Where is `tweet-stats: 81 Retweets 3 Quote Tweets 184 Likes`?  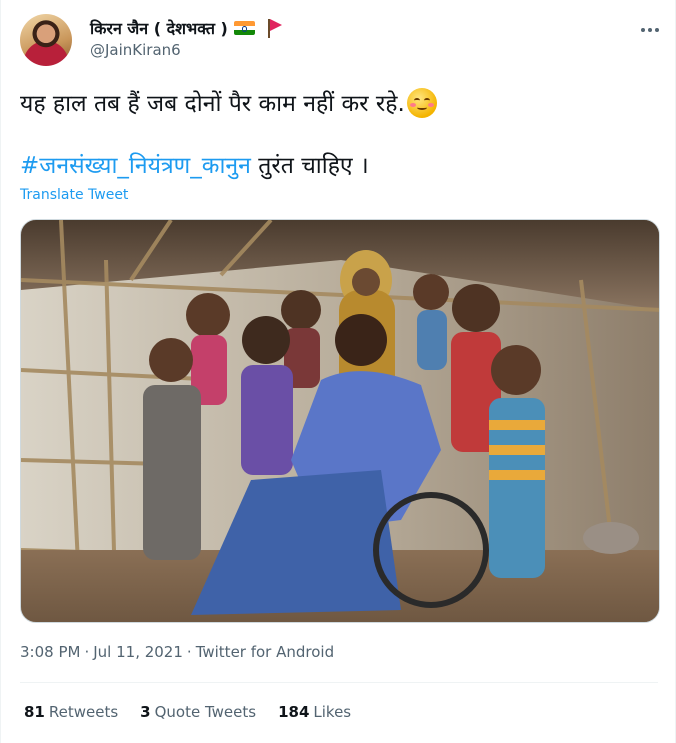 tweet-stats: 81 Retweets 3 Quote Tweets 184 Likes is located at coordinates (187, 714).